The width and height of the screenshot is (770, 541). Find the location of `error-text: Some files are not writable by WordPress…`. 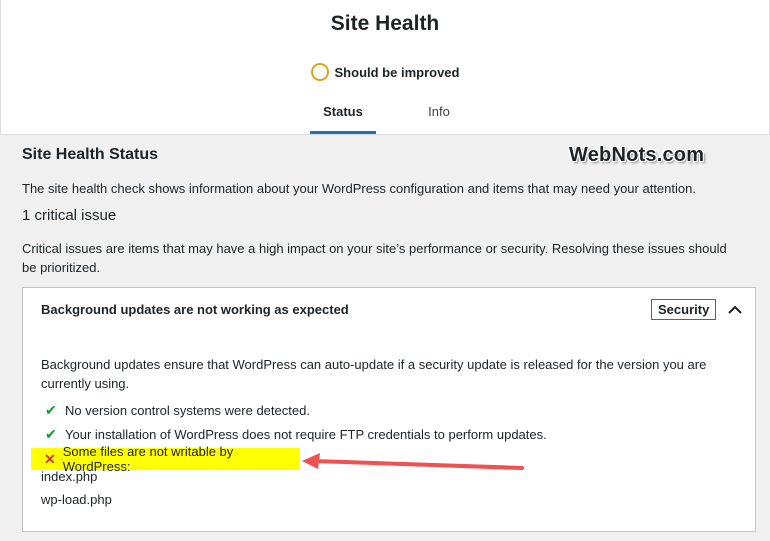

error-text: Some files are not writable by WordPress… is located at coordinates (148, 459).